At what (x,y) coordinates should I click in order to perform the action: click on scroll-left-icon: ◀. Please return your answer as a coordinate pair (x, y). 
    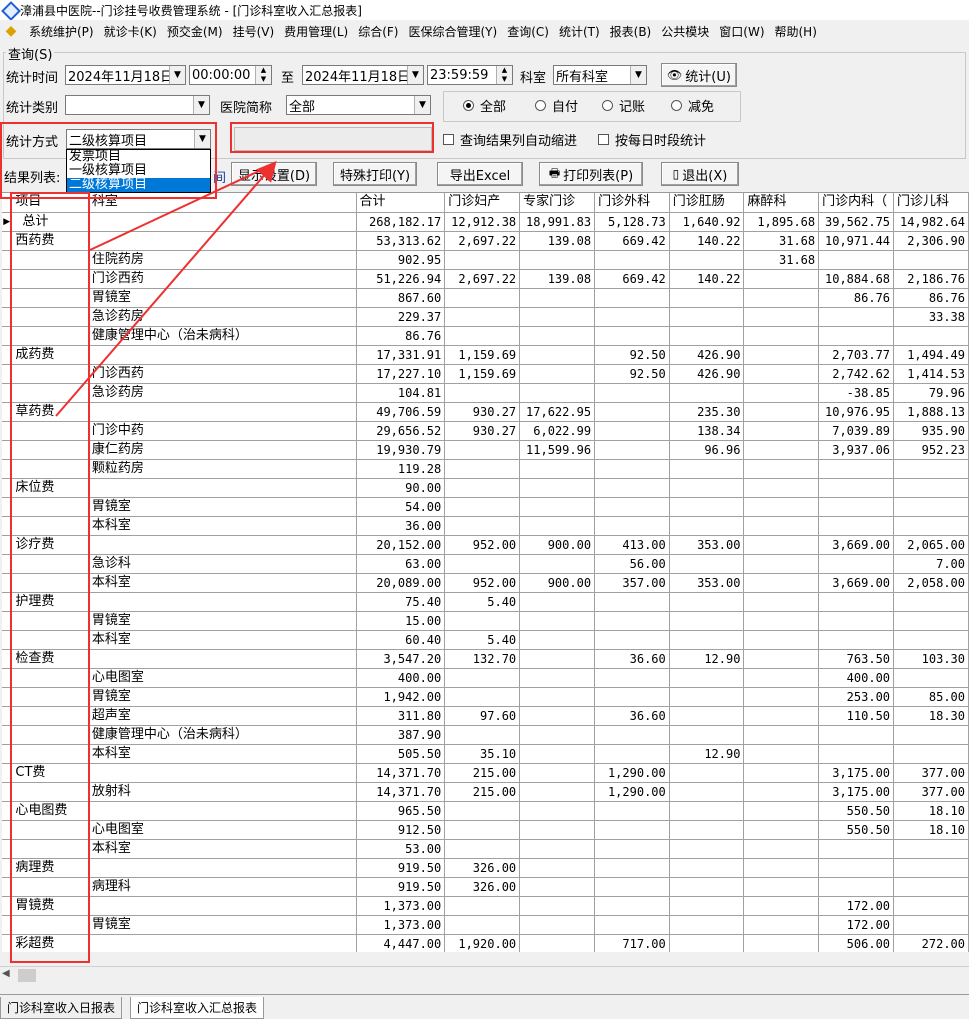
    Looking at the image, I should click on (6, 973).